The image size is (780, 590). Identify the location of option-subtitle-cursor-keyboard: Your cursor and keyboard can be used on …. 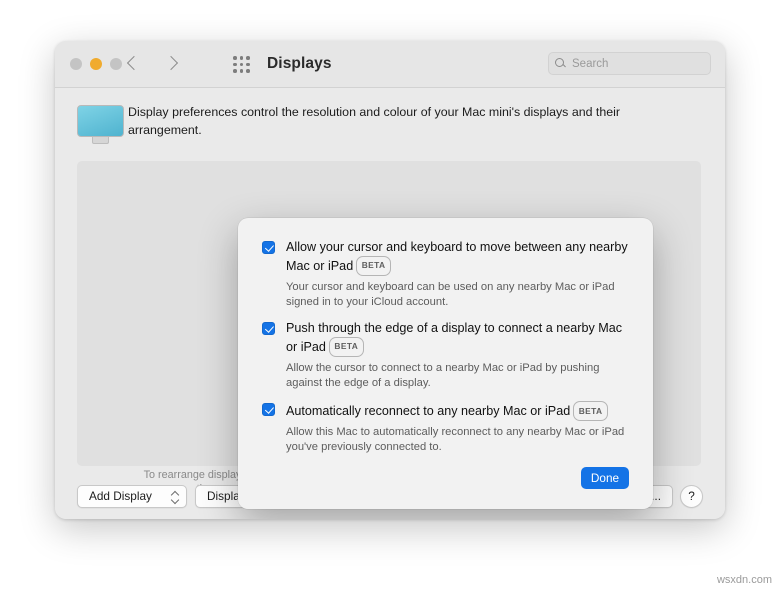
(450, 294).